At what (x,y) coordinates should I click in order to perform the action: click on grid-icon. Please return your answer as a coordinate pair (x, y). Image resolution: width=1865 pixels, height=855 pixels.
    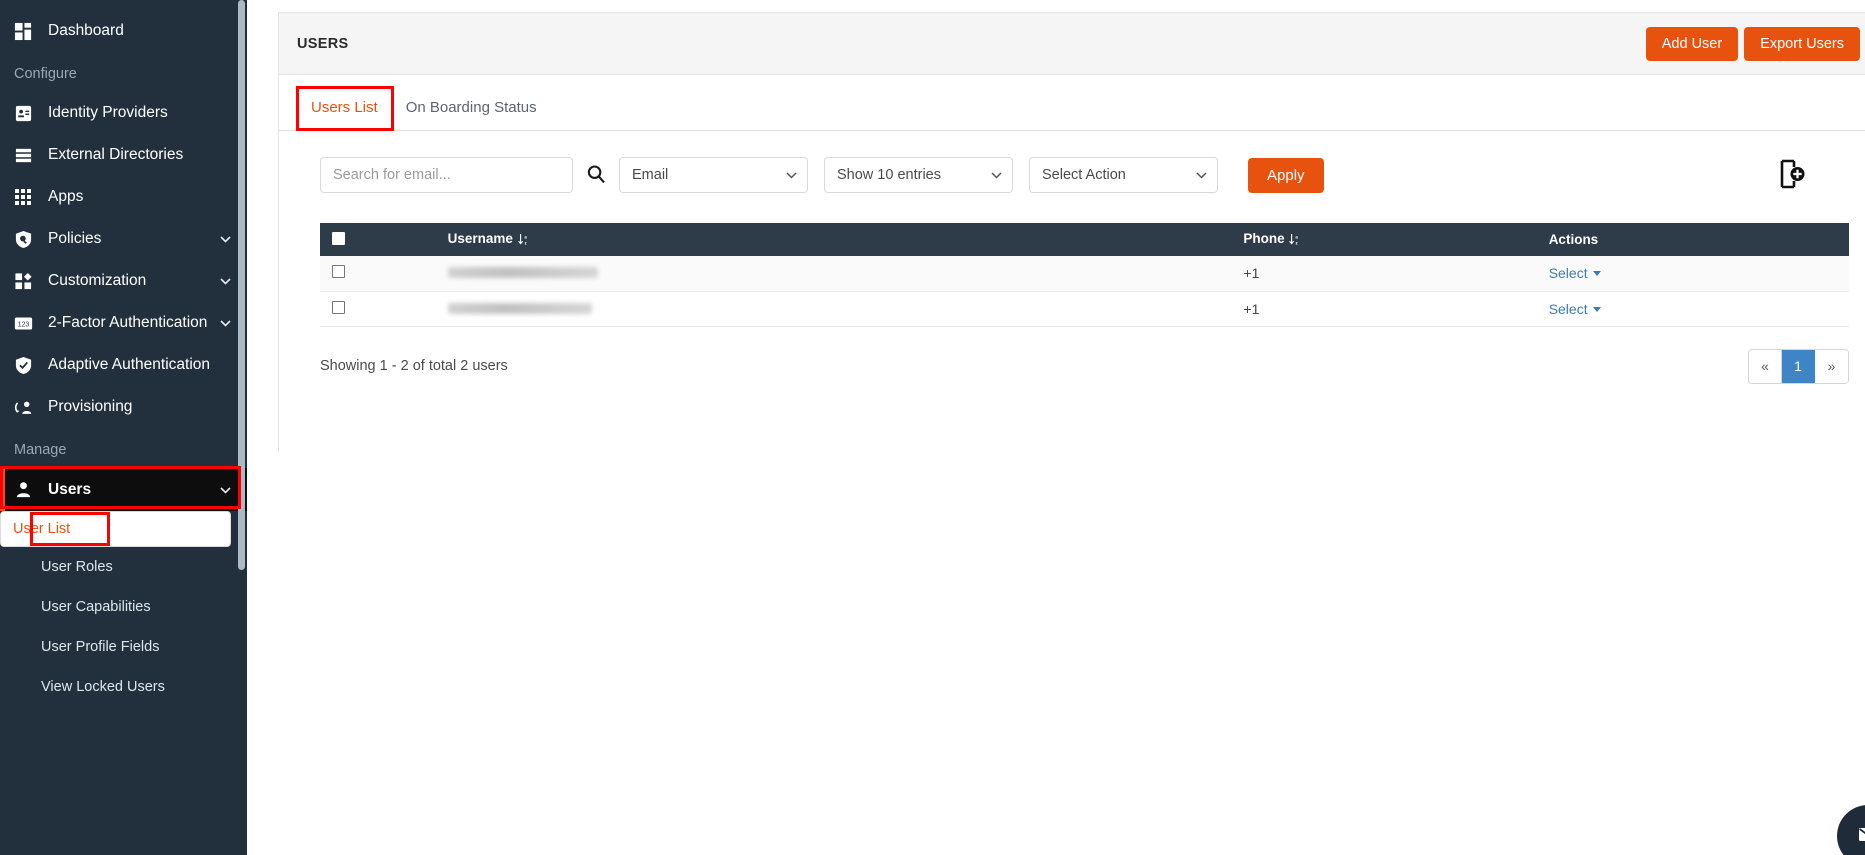
    Looking at the image, I should click on (27, 197).